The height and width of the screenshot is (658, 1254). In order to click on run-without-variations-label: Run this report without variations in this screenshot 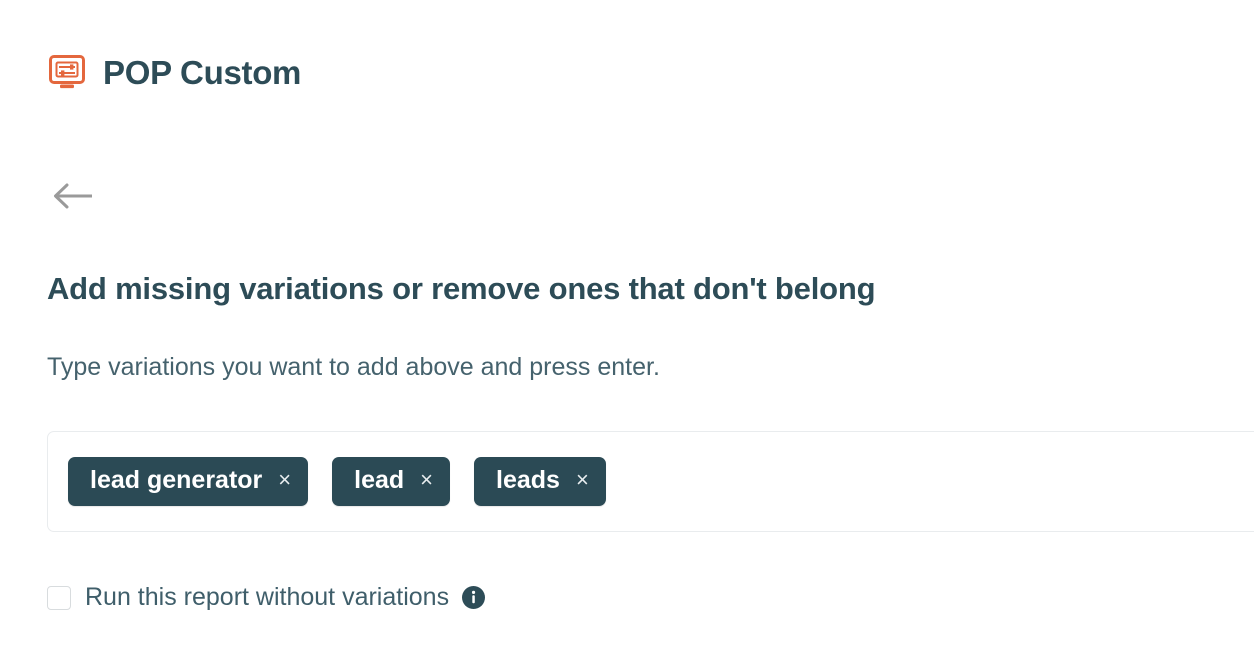, I will do `click(267, 597)`.